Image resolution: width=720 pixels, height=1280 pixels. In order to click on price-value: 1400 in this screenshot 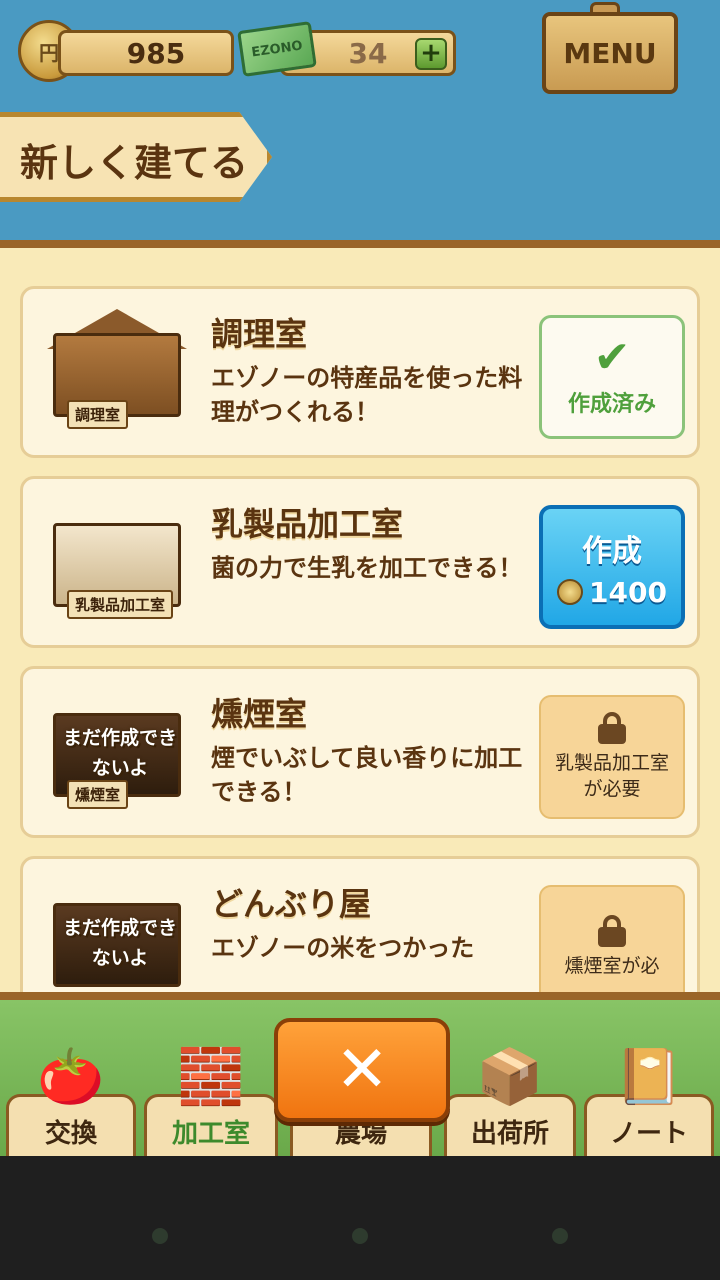, I will do `click(628, 592)`.